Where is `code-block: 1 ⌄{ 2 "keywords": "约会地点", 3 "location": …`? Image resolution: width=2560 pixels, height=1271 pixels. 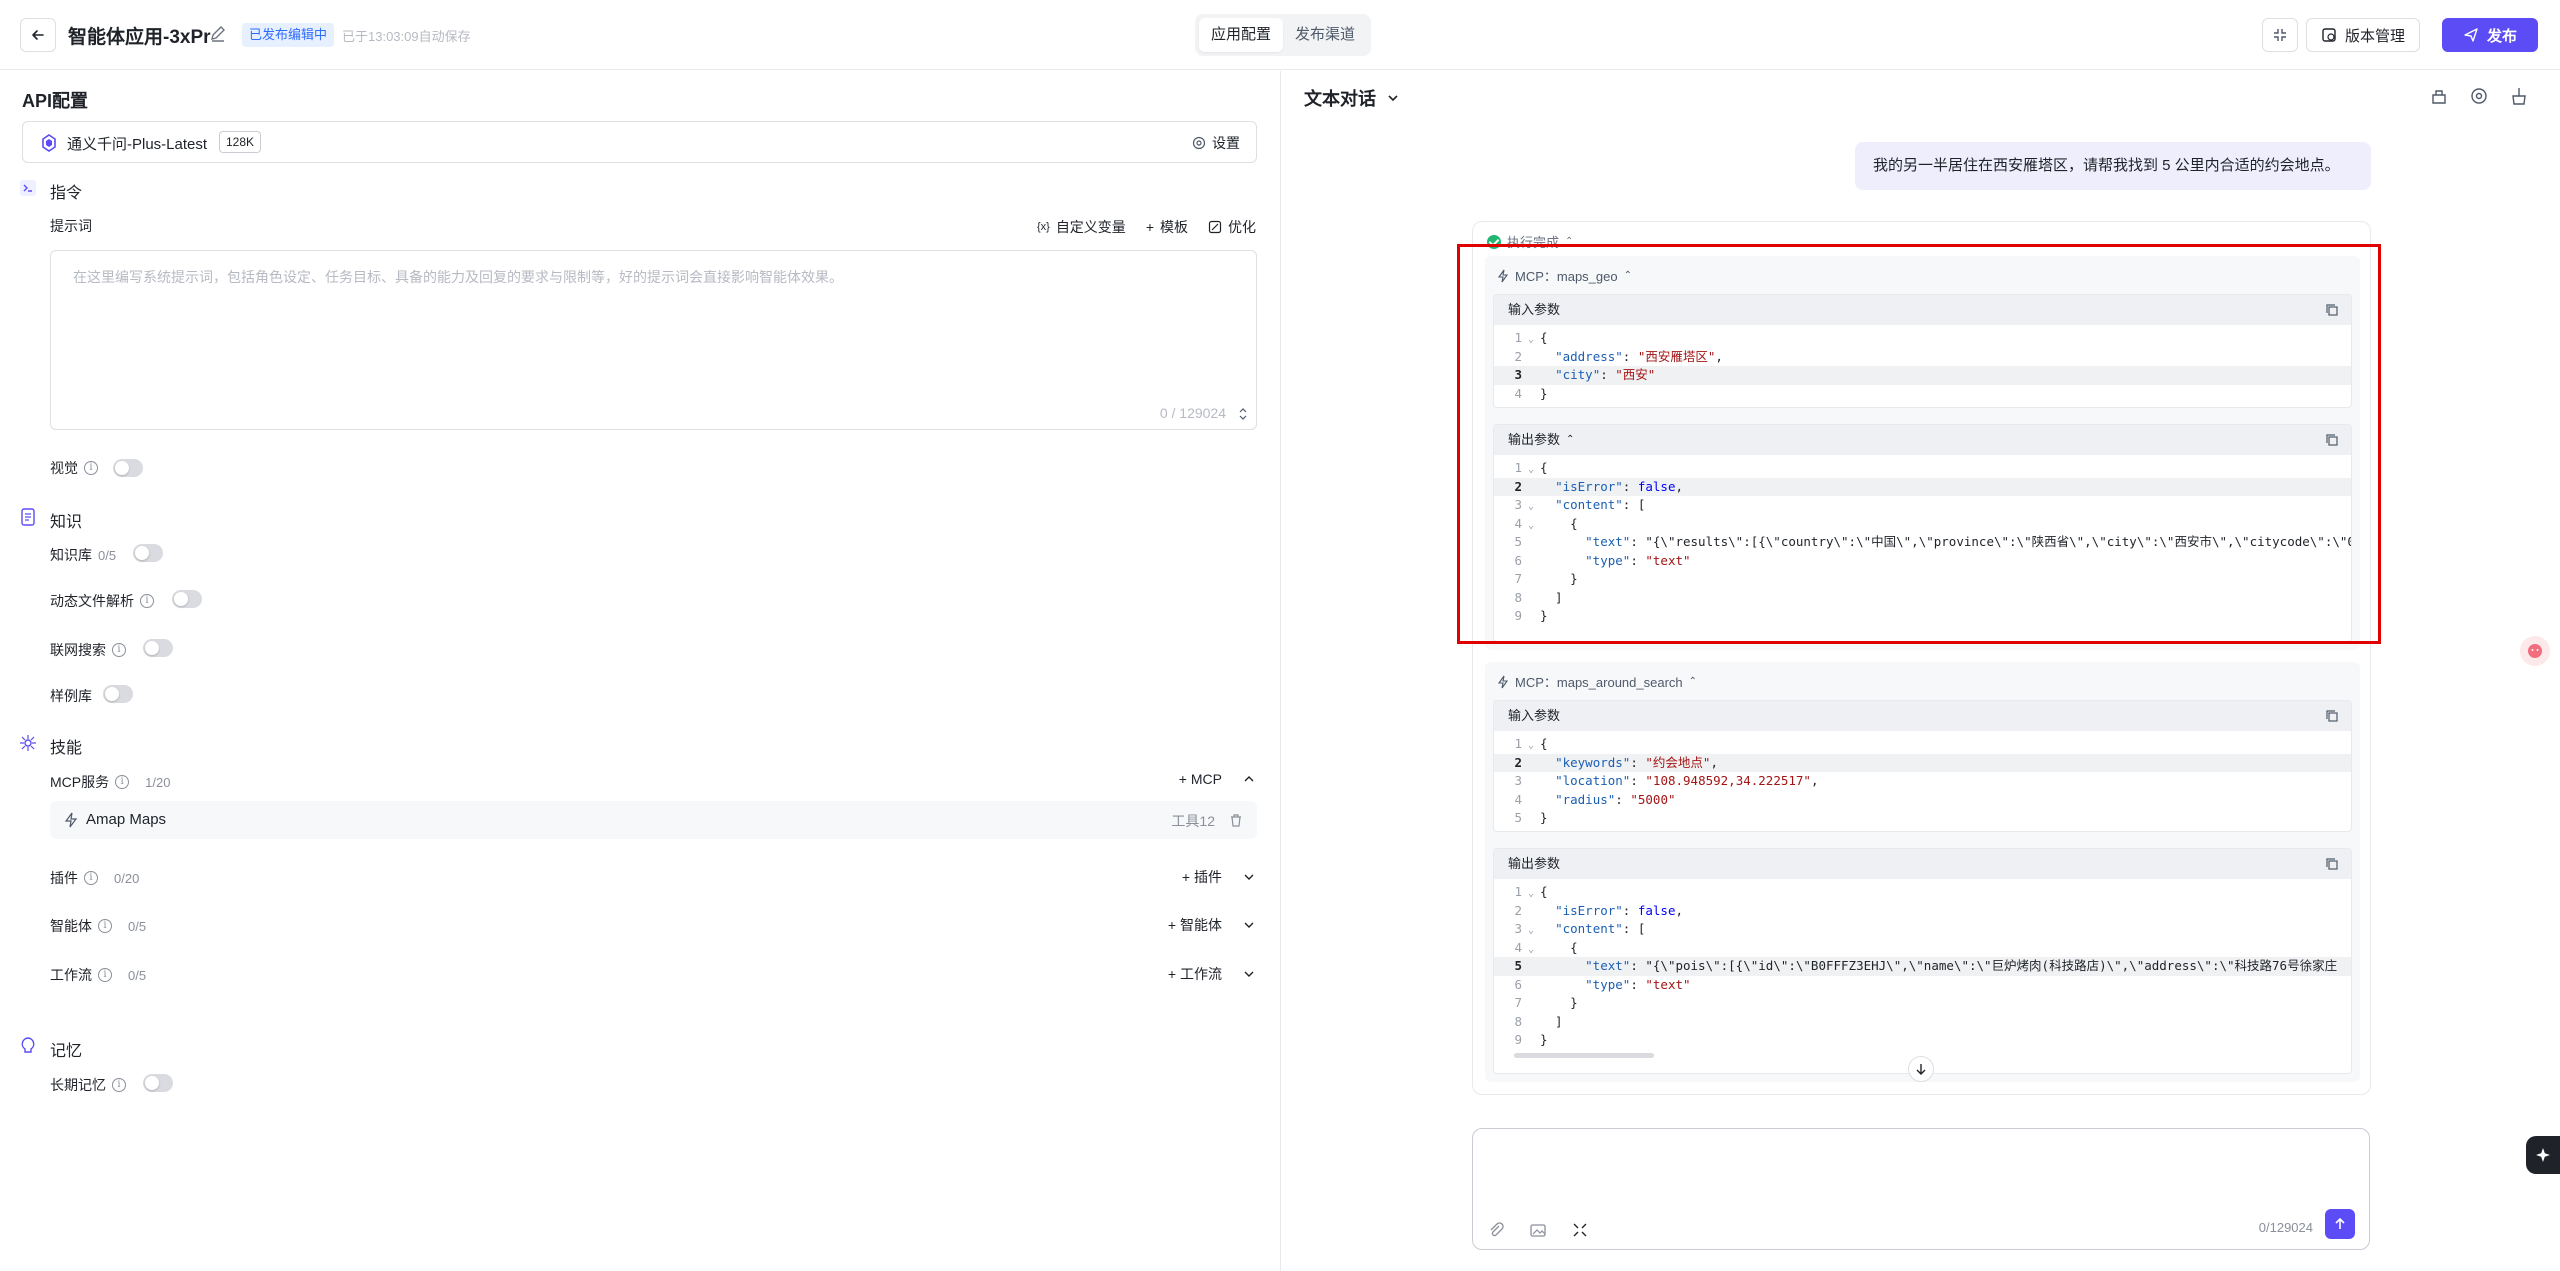
code-block: 1 ⌄{ 2 "keywords": "约会地点", 3 "location": … is located at coordinates (1922, 779).